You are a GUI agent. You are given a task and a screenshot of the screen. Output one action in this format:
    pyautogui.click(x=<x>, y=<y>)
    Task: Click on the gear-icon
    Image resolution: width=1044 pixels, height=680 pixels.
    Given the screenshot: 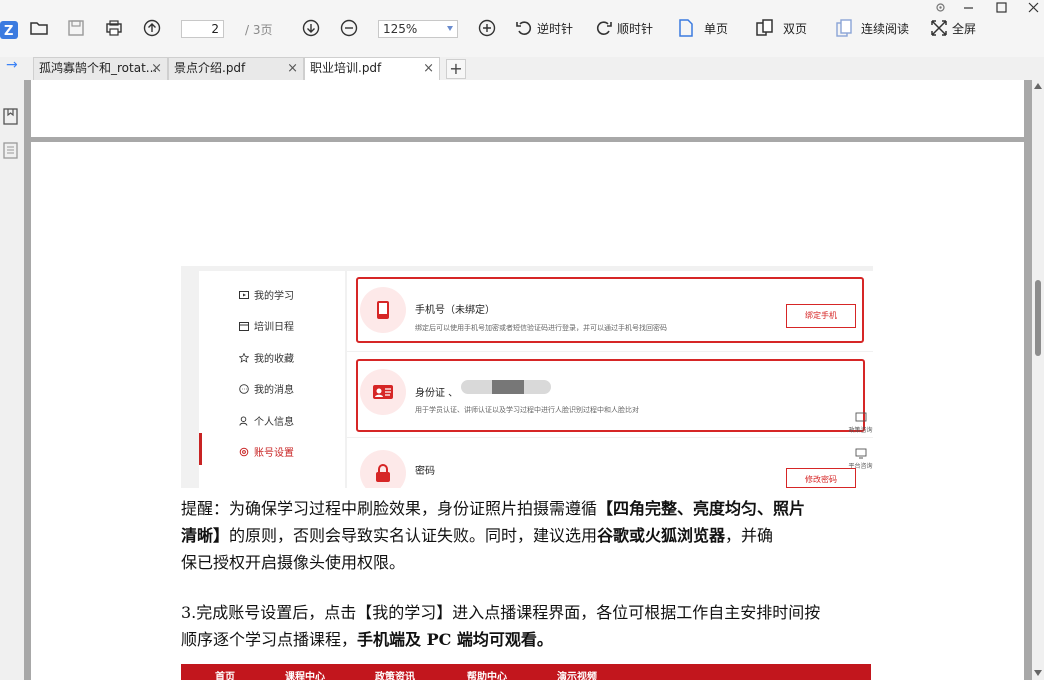 What is the action you would take?
    pyautogui.click(x=244, y=451)
    